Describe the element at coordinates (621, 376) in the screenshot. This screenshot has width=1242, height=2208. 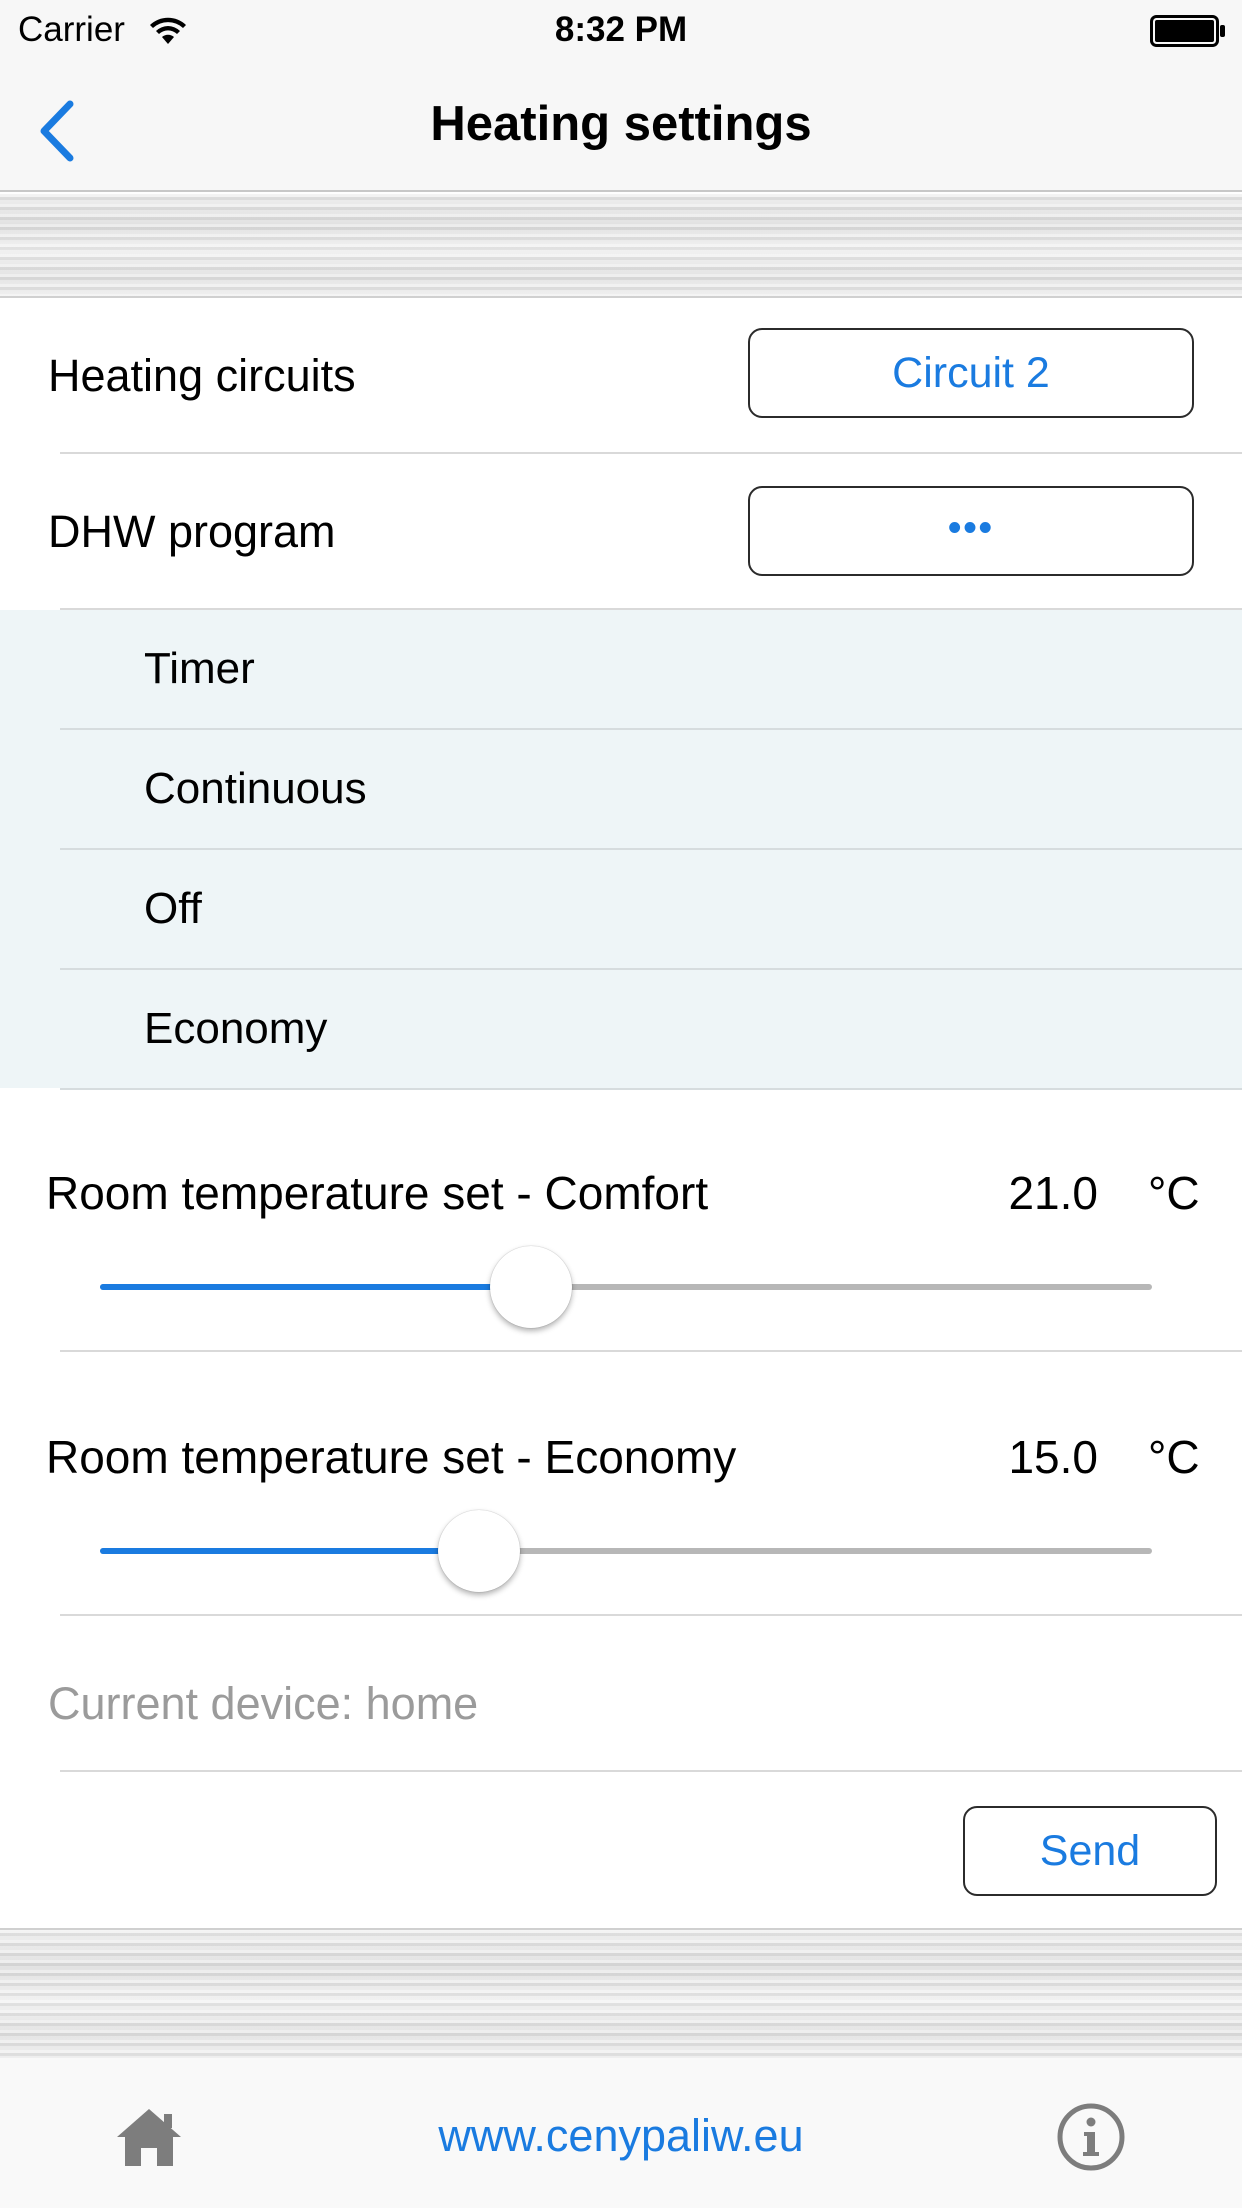
I see `heating-circuits-row: Heating circuits Circuit 2` at that location.